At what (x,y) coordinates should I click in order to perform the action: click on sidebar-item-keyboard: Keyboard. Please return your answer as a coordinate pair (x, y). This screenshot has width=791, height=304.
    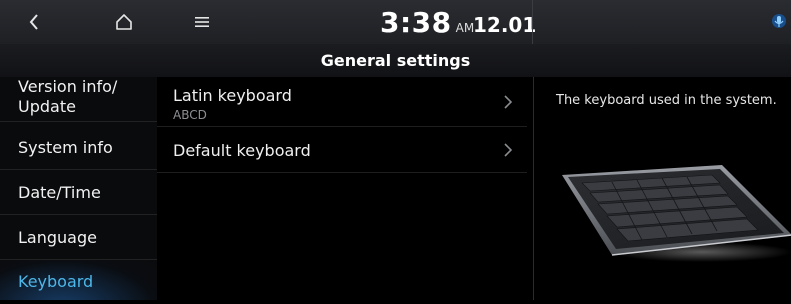
    Looking at the image, I should click on (78, 280).